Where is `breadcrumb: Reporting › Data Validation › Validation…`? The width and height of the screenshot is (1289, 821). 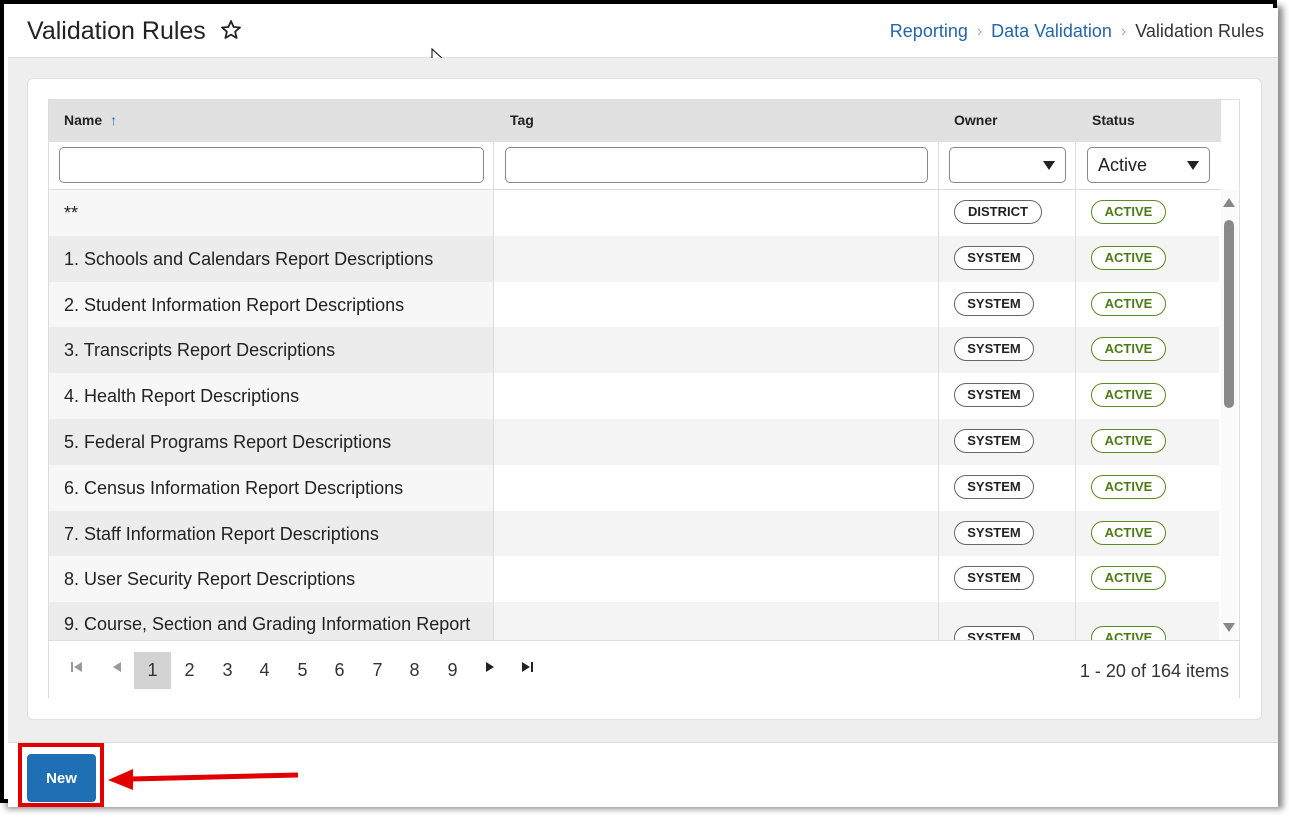
breadcrumb: Reporting › Data Validation › Validation… is located at coordinates (1077, 31).